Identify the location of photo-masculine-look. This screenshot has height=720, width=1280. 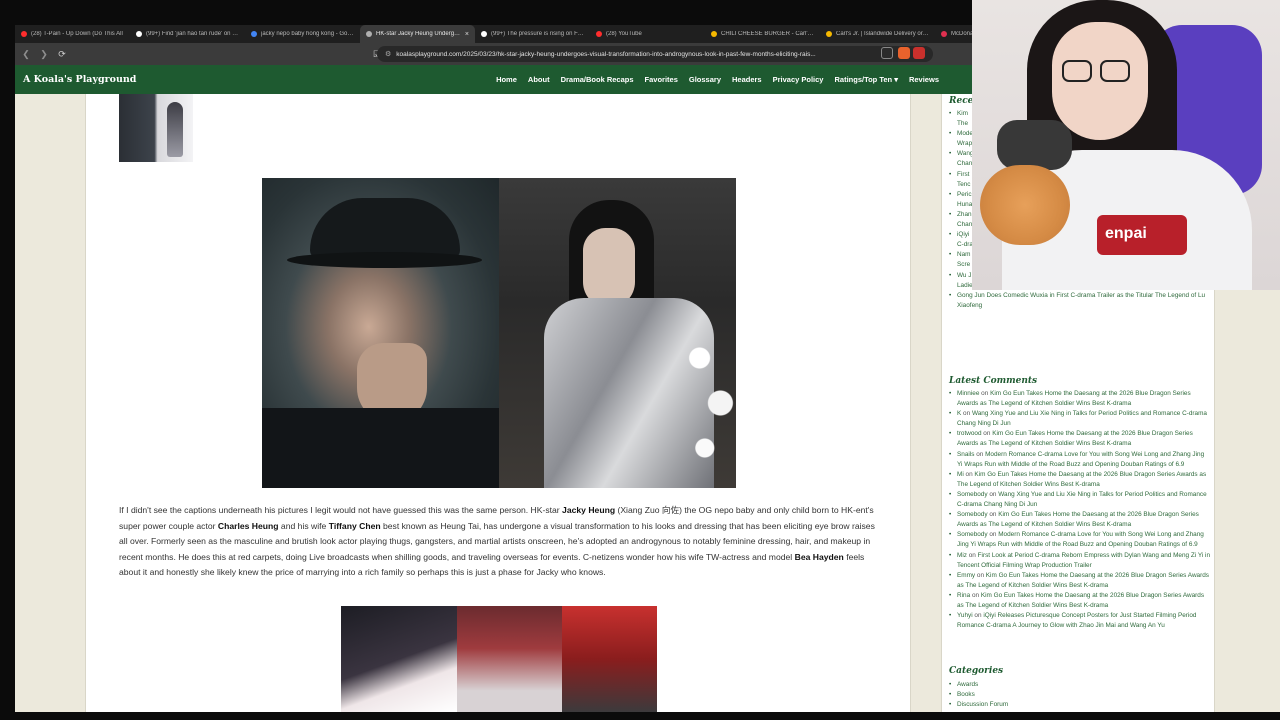
(380, 333).